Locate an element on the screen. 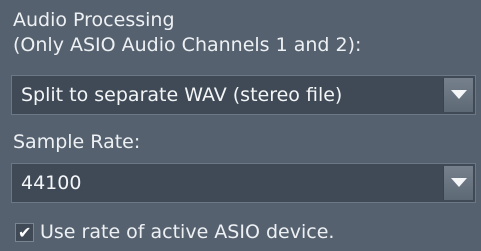 Image resolution: width=481 pixels, height=251 pixels. sample-rate-label: Sample Rate: is located at coordinates (77, 142).